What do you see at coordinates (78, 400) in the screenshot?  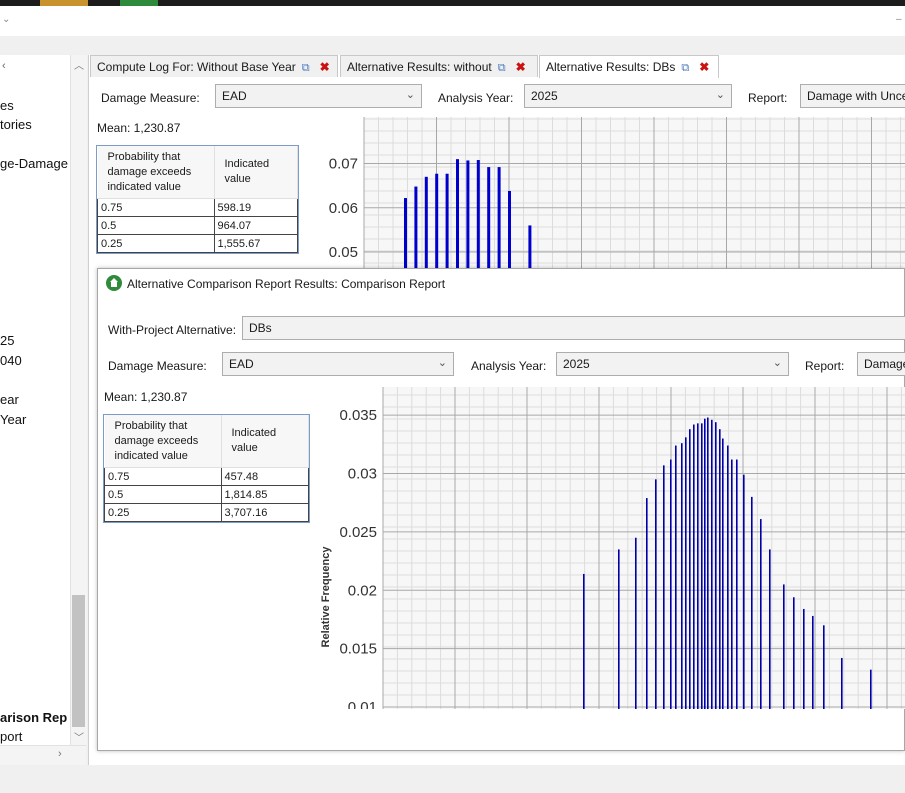 I see `sidebar-vertical-scrollbar: ︿ ﹀` at bounding box center [78, 400].